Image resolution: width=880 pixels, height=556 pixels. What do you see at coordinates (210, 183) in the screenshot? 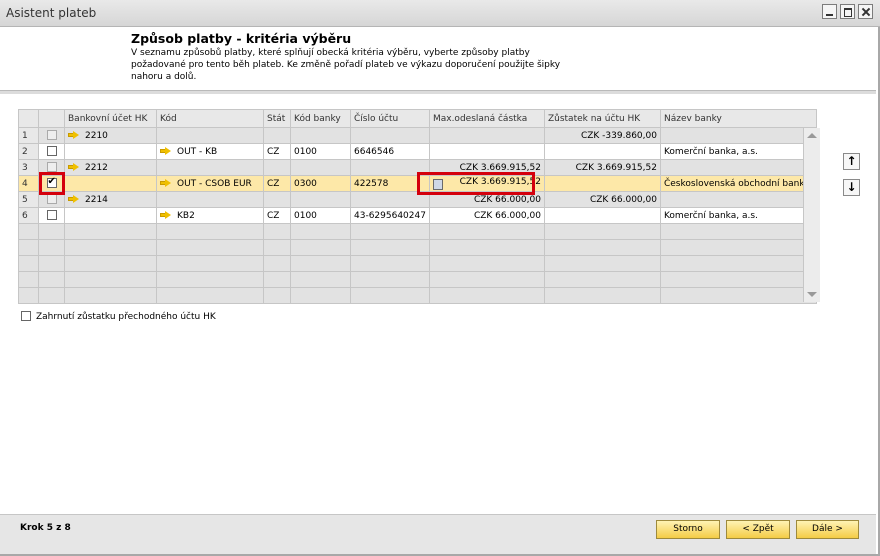
I see `code-cell: OUT - CSOB EUR` at bounding box center [210, 183].